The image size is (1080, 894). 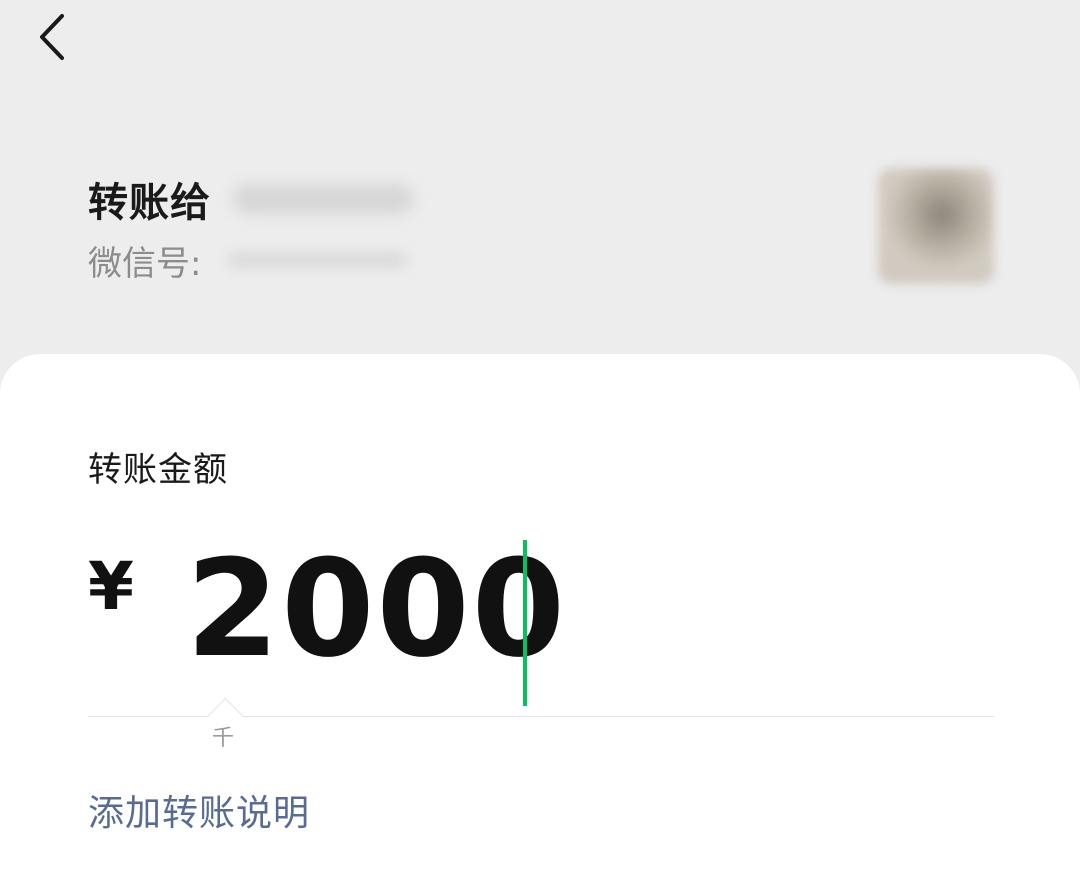 What do you see at coordinates (376, 609) in the screenshot?
I see `amount-value: 2000` at bounding box center [376, 609].